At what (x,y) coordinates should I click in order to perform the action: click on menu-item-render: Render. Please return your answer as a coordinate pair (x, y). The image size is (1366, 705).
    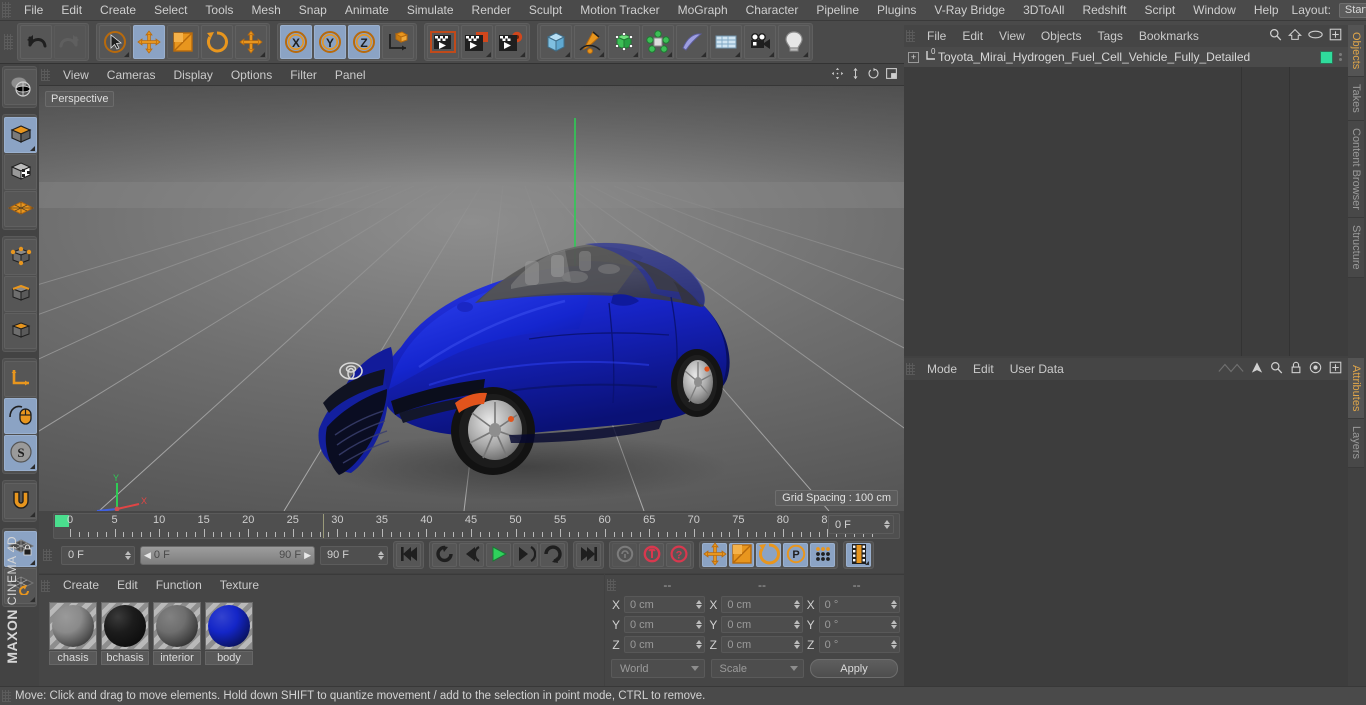
    Looking at the image, I should click on (491, 10).